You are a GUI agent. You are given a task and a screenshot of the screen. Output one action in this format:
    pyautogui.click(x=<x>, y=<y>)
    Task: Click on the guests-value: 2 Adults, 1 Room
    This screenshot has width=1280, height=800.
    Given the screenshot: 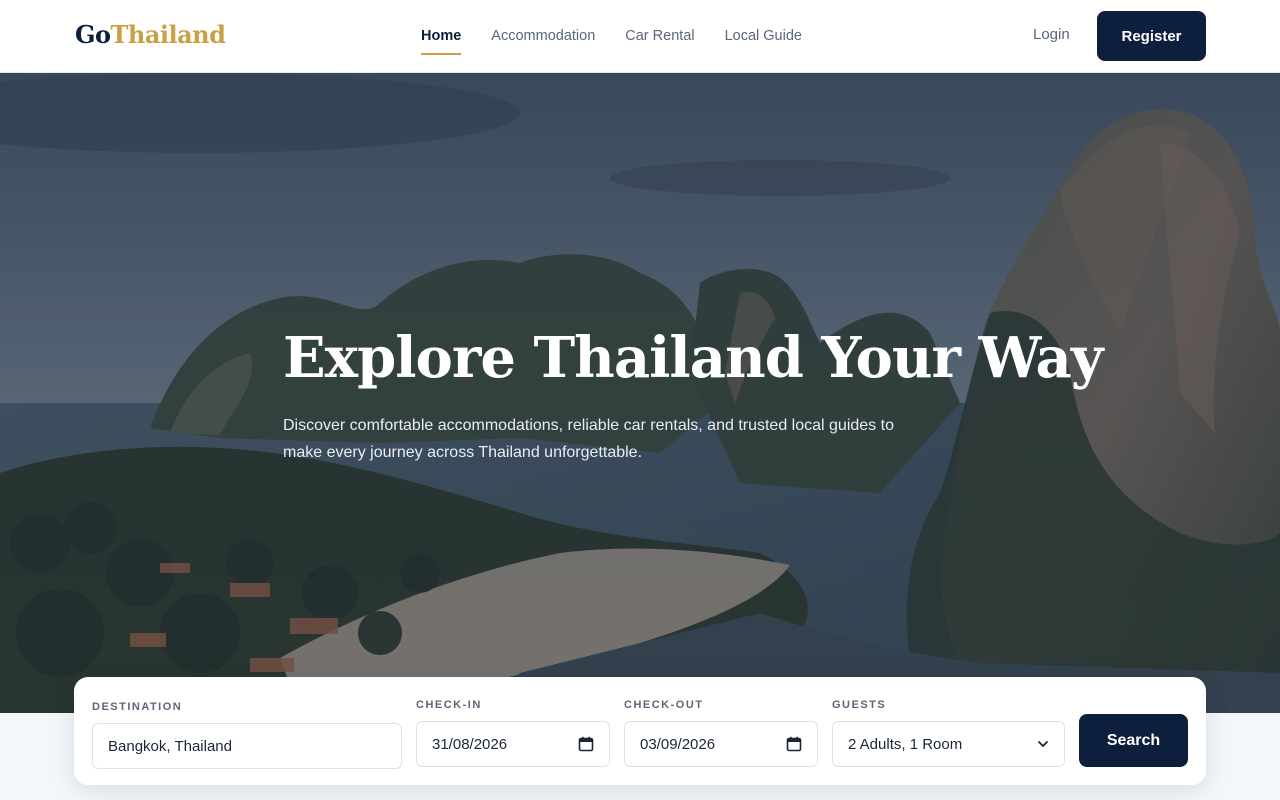 What is the action you would take?
    pyautogui.click(x=905, y=744)
    